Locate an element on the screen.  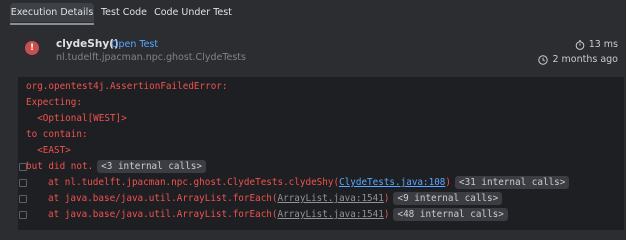
run-time: 2 months ago is located at coordinates (578, 59).